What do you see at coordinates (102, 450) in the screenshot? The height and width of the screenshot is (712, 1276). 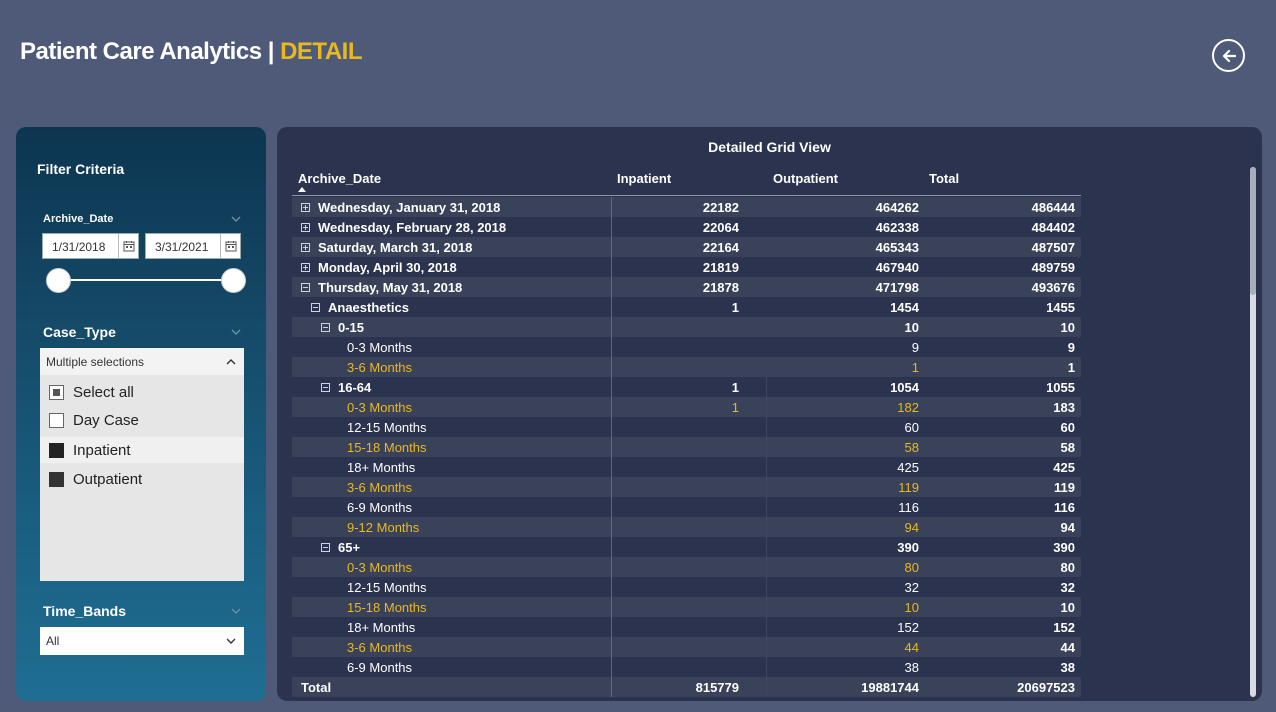 I see `option-label: Inpatient` at bounding box center [102, 450].